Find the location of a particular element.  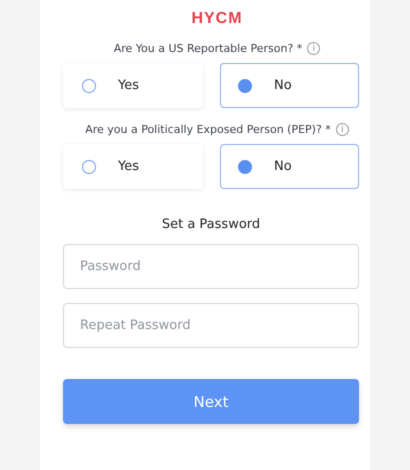

password-field: Password is located at coordinates (211, 266).